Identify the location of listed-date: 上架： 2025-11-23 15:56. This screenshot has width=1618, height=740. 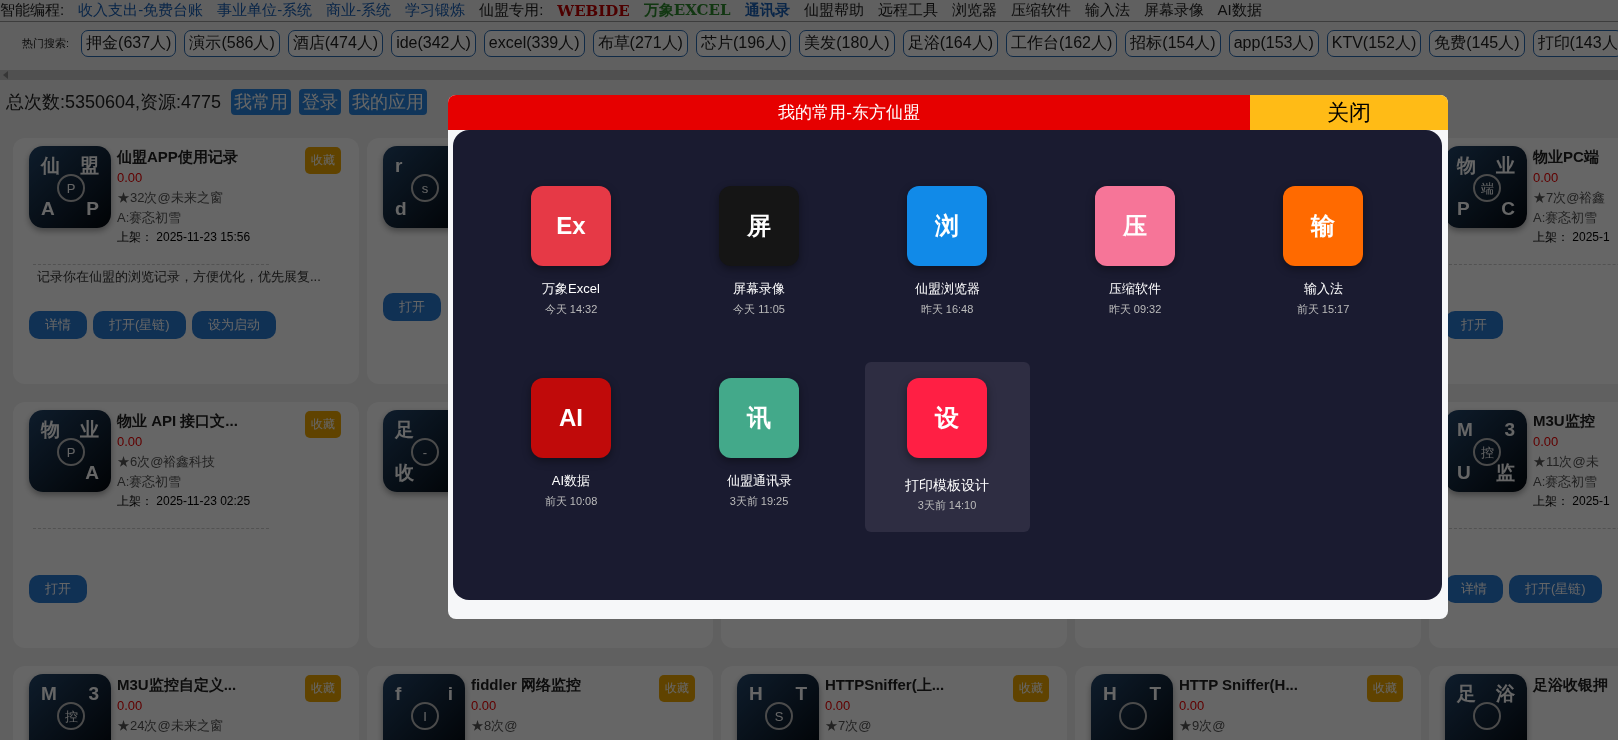
(184, 237).